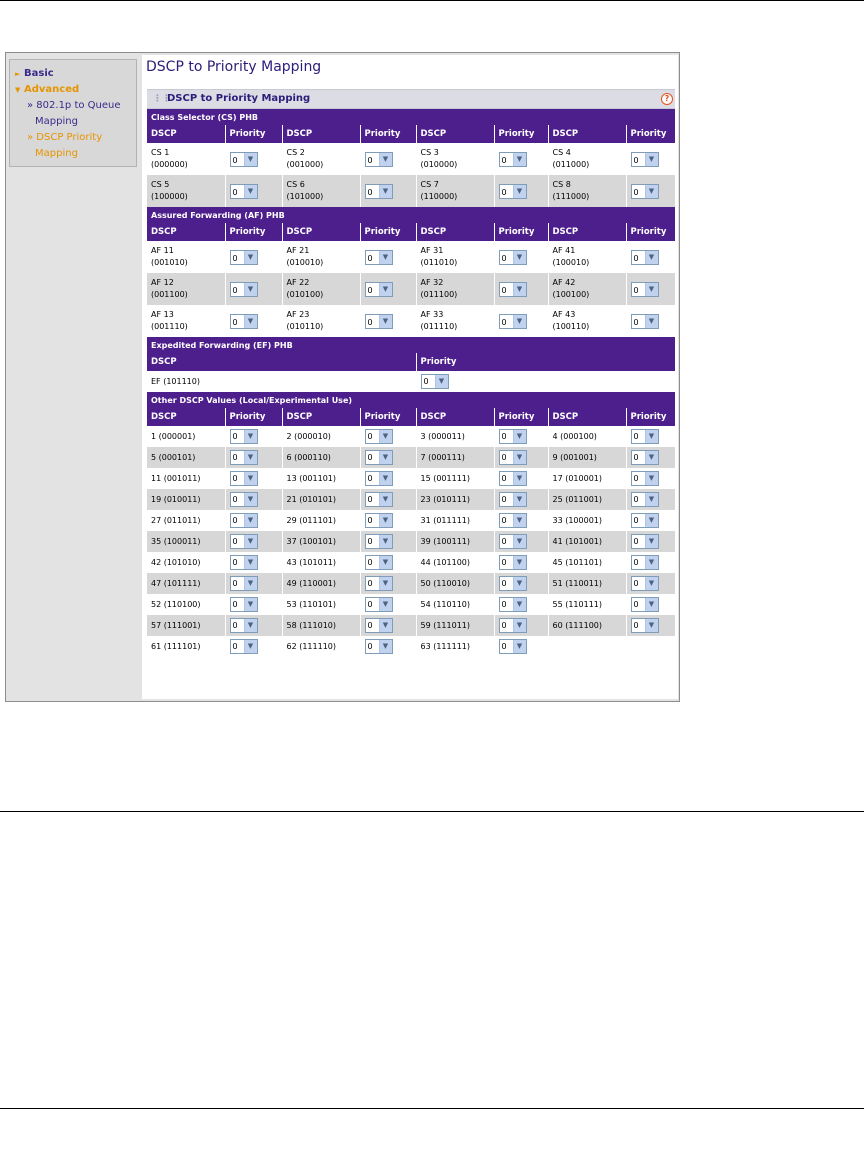 The width and height of the screenshot is (864, 1170). What do you see at coordinates (667, 99) in the screenshot?
I see `help-icon: ?` at bounding box center [667, 99].